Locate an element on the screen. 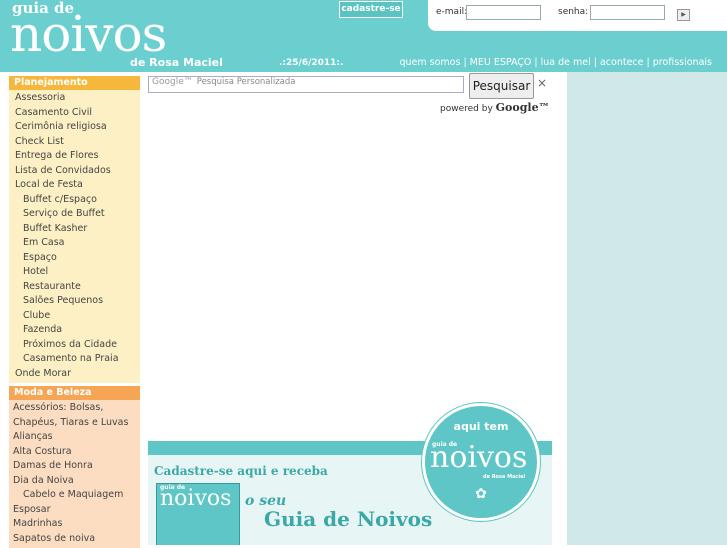 The width and height of the screenshot is (727, 548). sidebar-item: Casamento Civil is located at coordinates (74, 113).